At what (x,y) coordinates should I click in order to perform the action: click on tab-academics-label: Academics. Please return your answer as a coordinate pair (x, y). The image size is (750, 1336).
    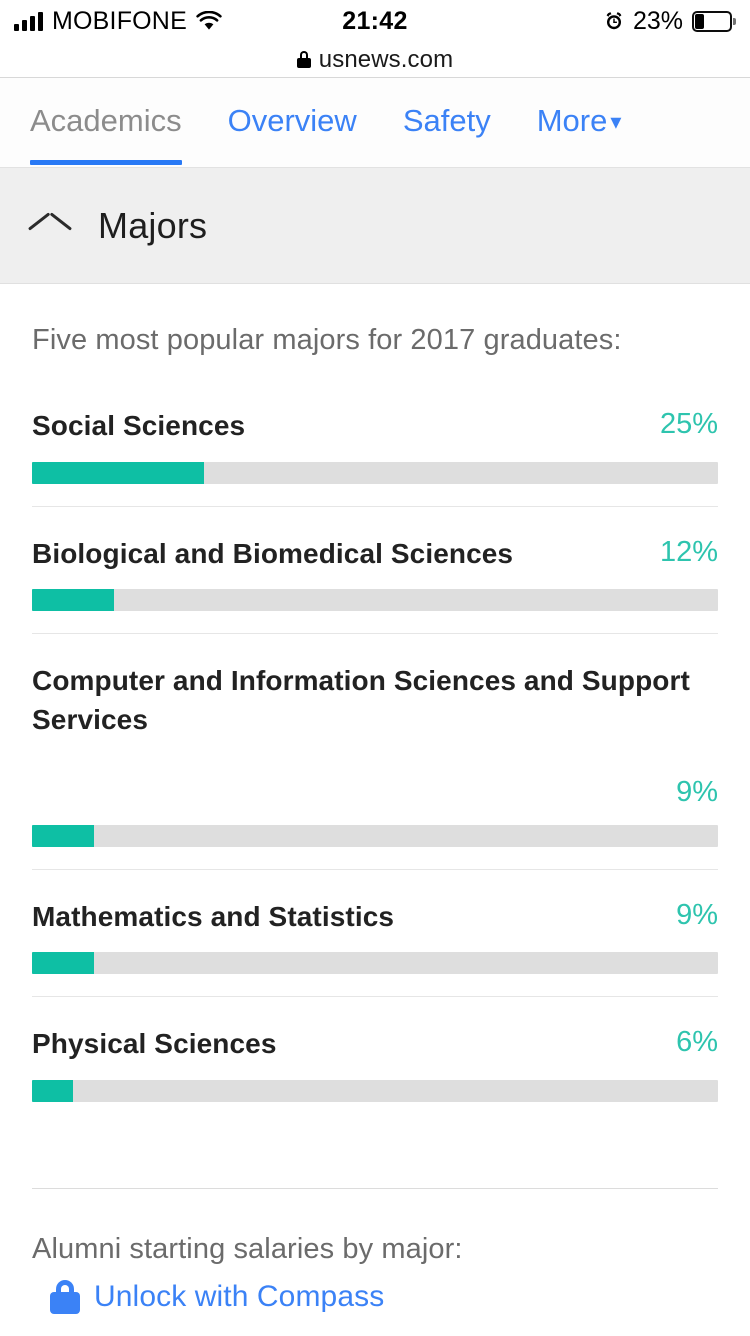
    Looking at the image, I should click on (106, 120).